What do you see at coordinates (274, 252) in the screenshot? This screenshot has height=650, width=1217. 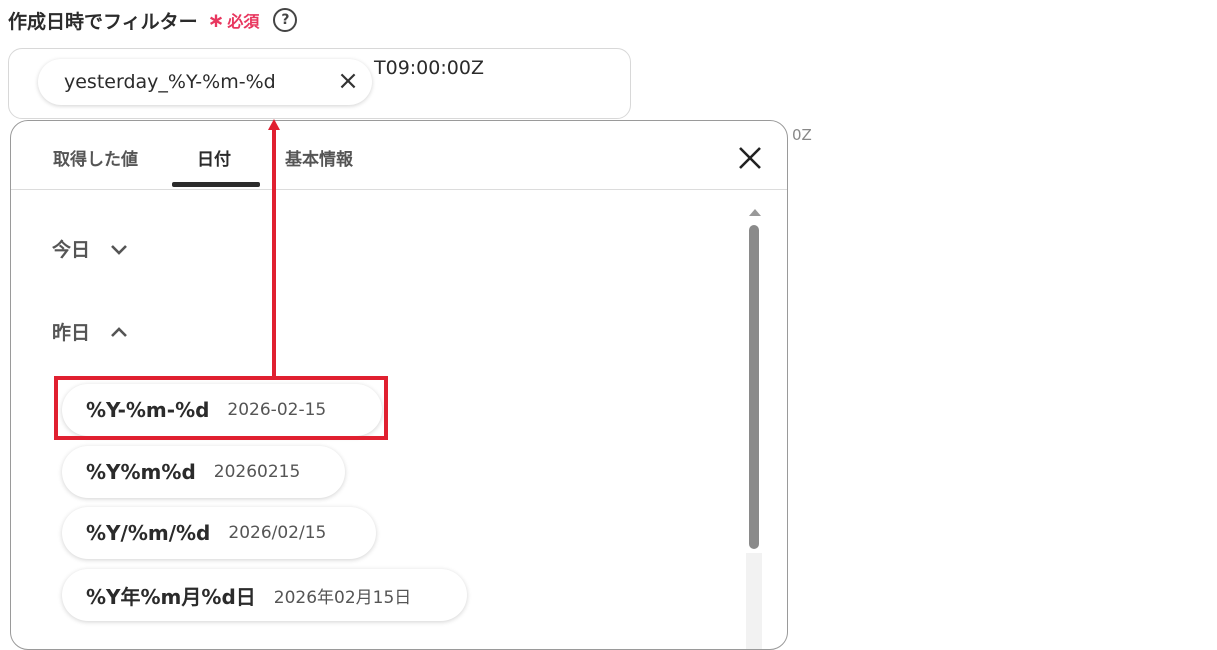 I see `annotation-arrow-line` at bounding box center [274, 252].